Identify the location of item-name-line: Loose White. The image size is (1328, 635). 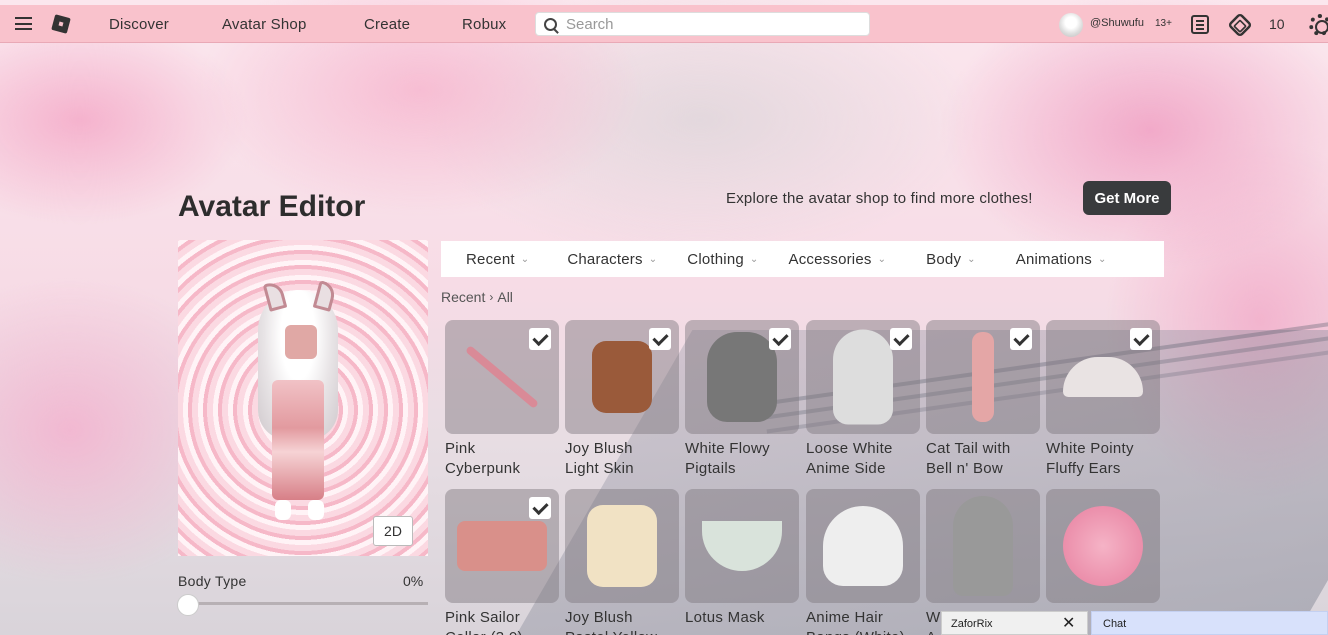
(849, 448).